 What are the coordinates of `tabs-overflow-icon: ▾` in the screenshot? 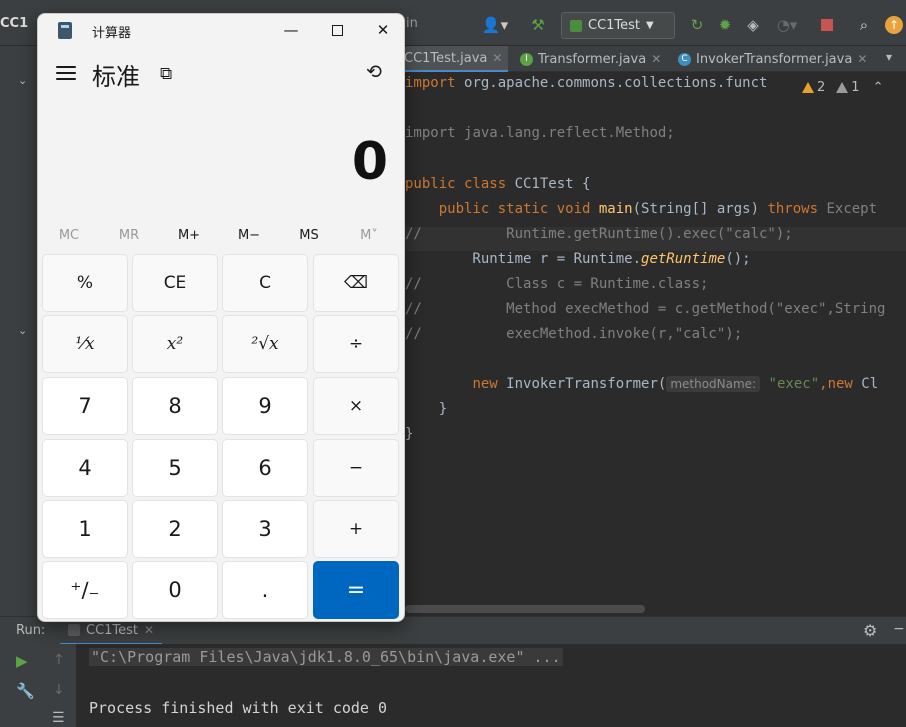 It's located at (889, 57).